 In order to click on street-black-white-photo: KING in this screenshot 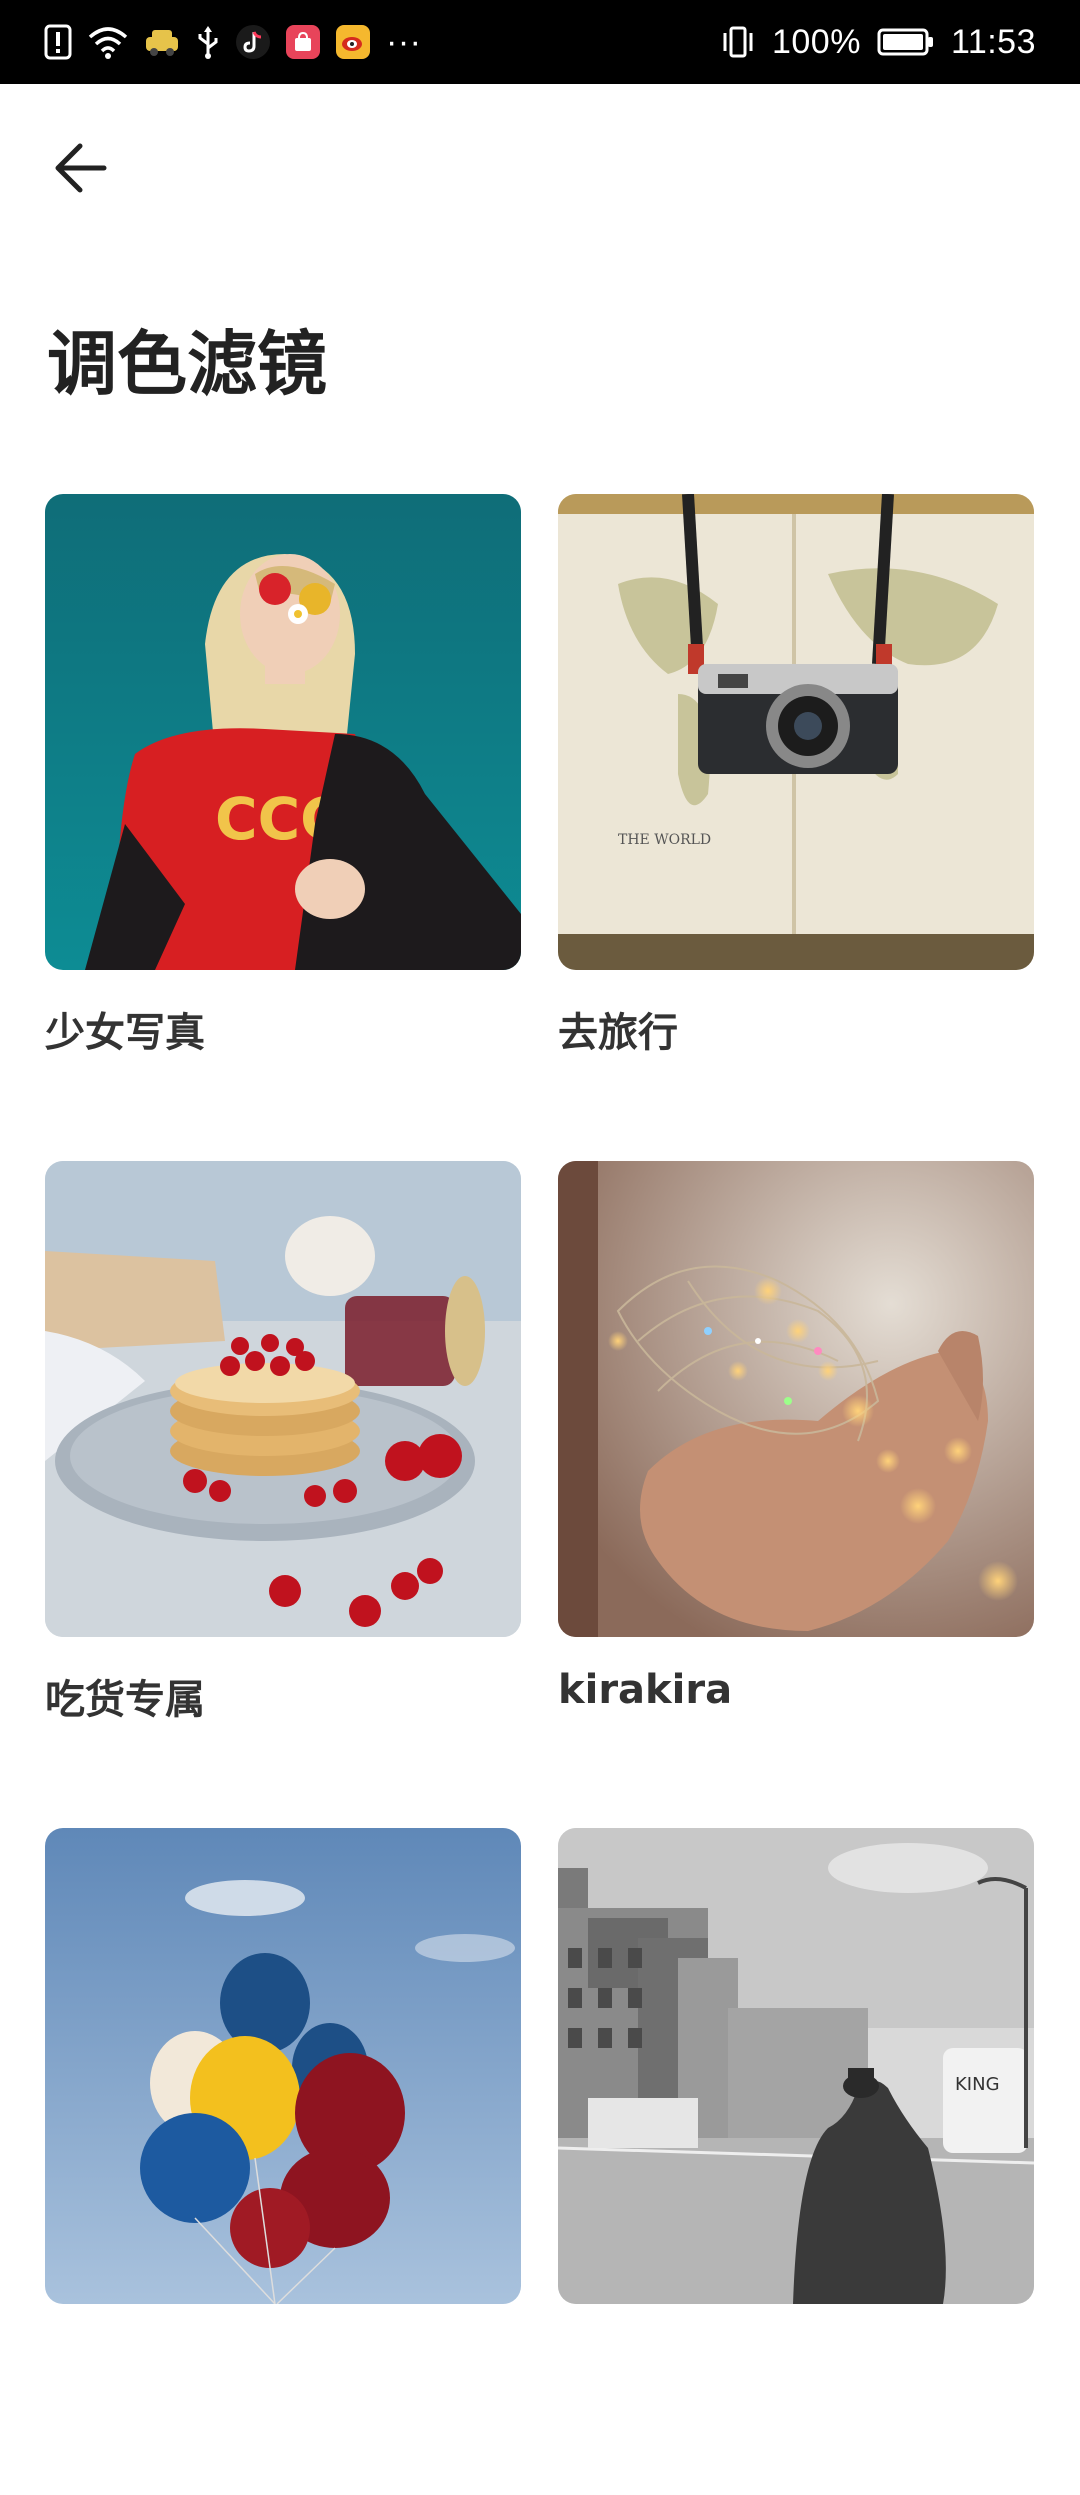, I will do `click(796, 2066)`.